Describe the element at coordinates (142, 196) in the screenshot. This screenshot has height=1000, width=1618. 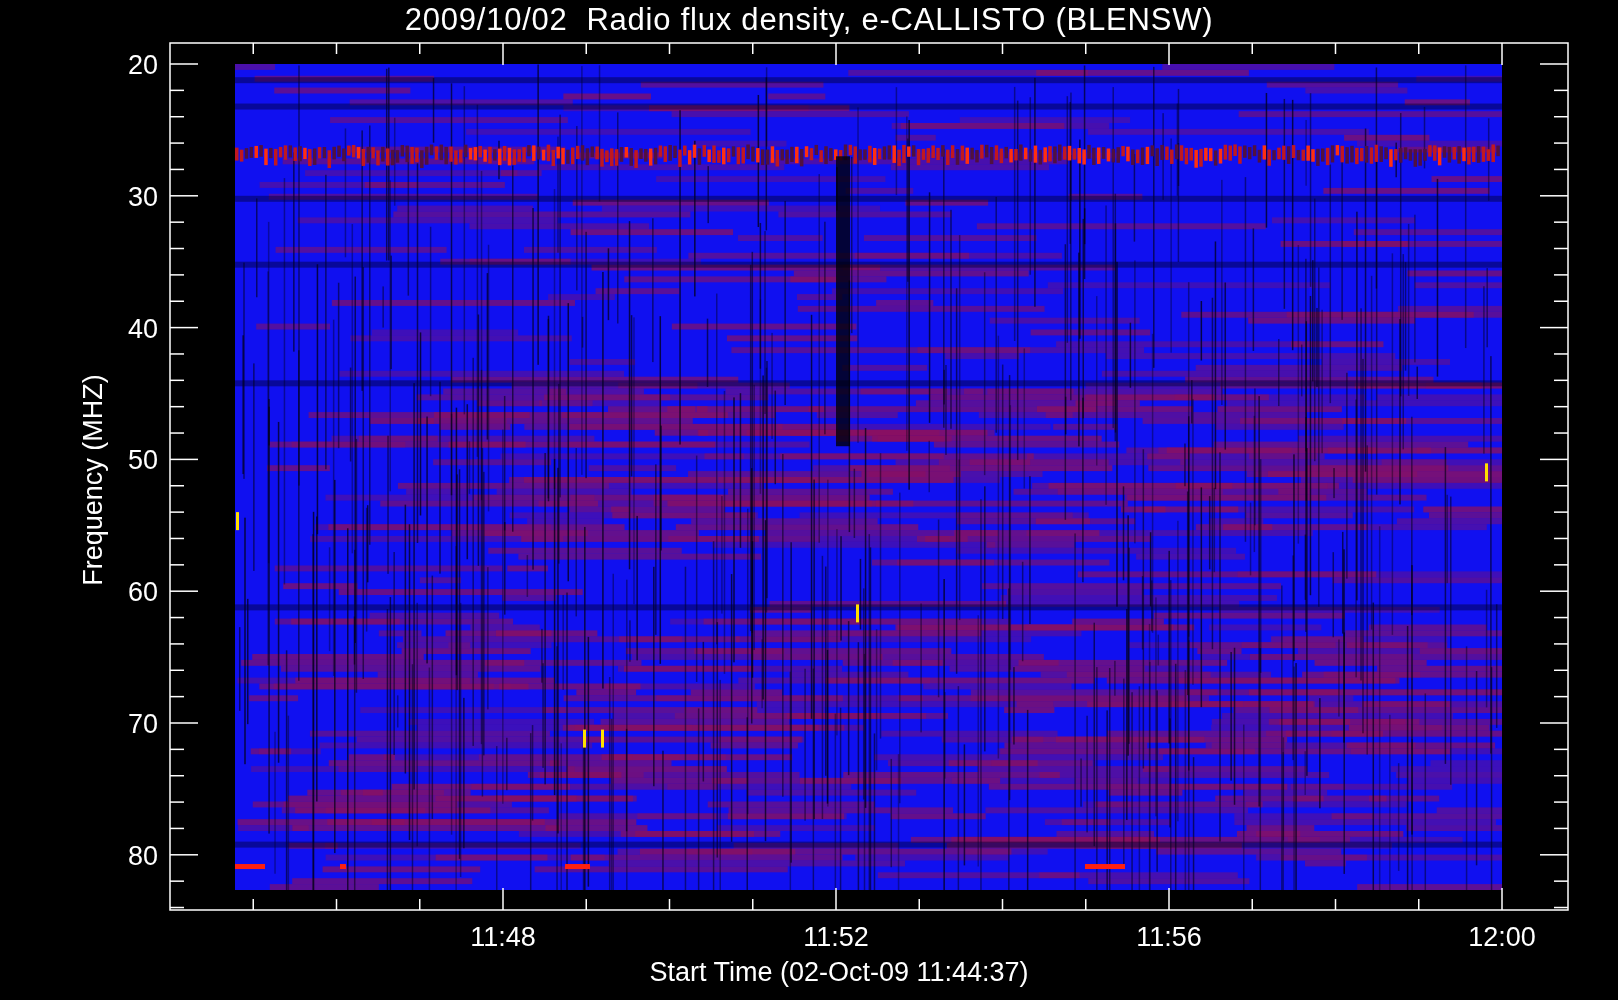
I see `tick-label: 30` at that location.